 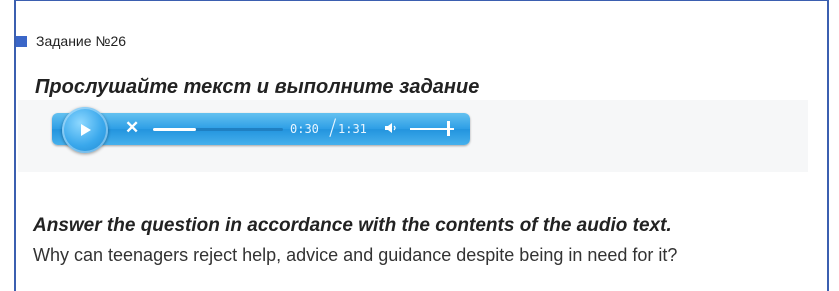 I want to click on progress-bar, so click(x=218, y=129).